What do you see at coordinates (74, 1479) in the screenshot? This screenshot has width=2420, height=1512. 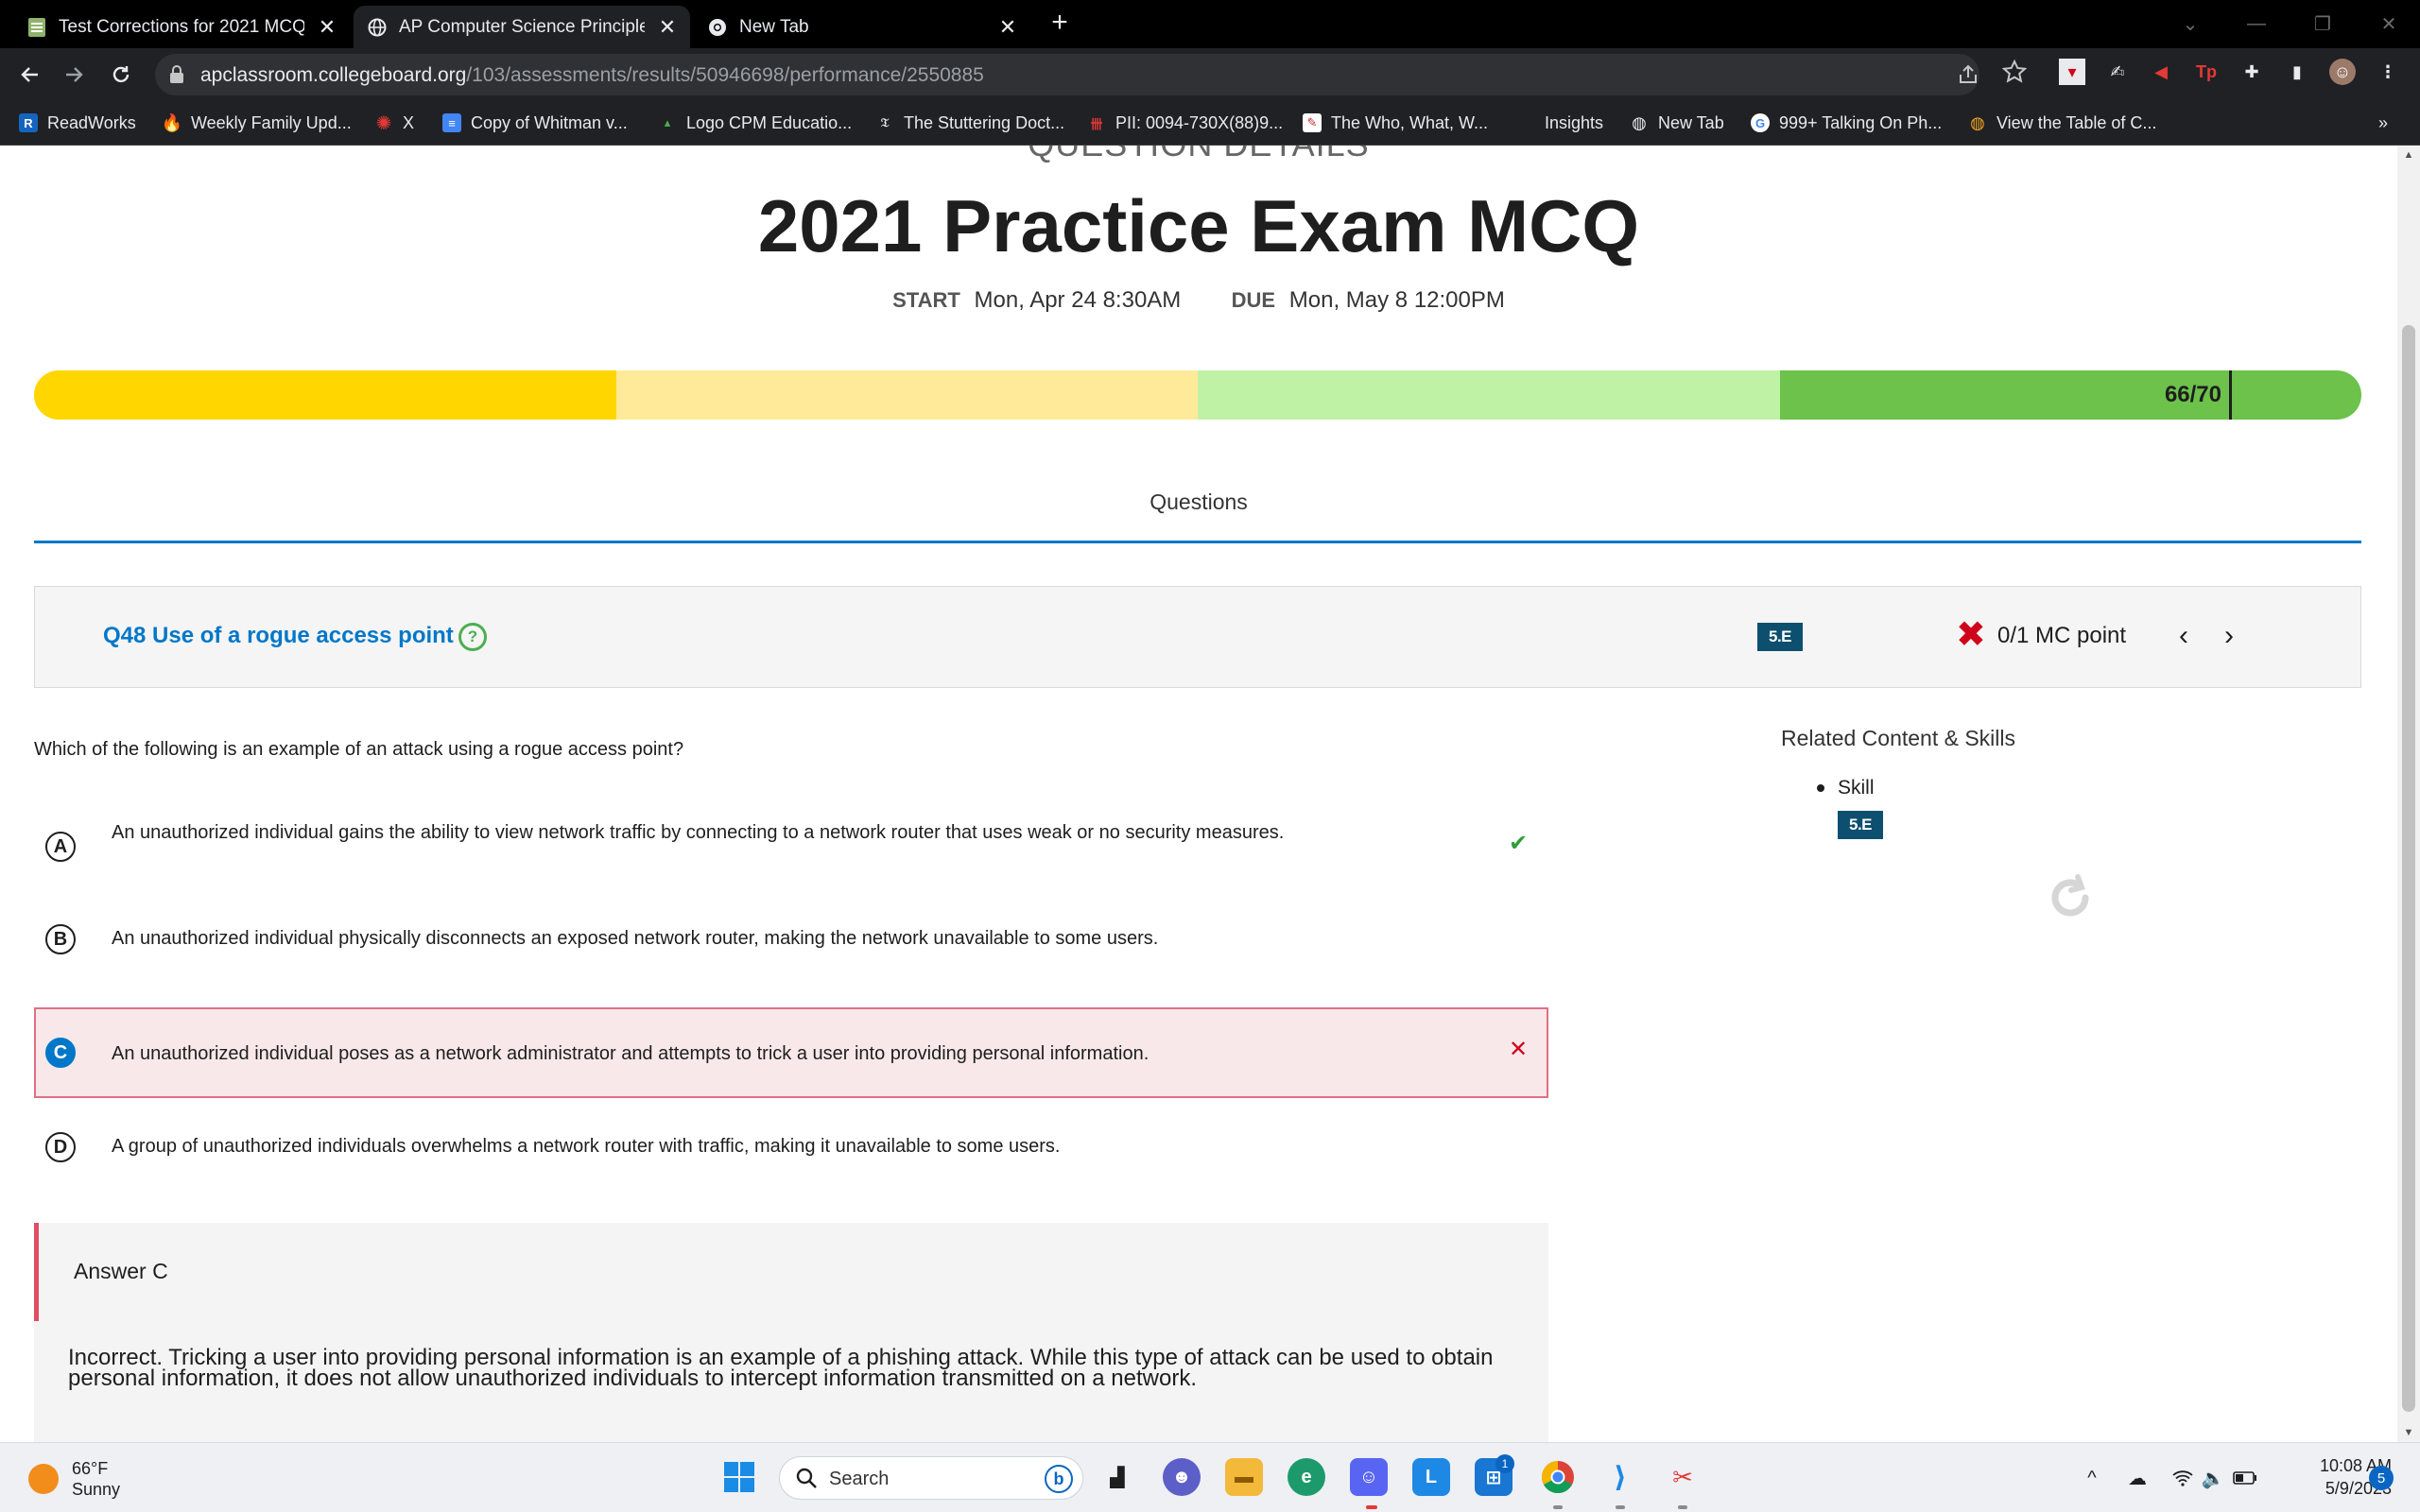 I see `weather-widget: 66°F Sunny` at bounding box center [74, 1479].